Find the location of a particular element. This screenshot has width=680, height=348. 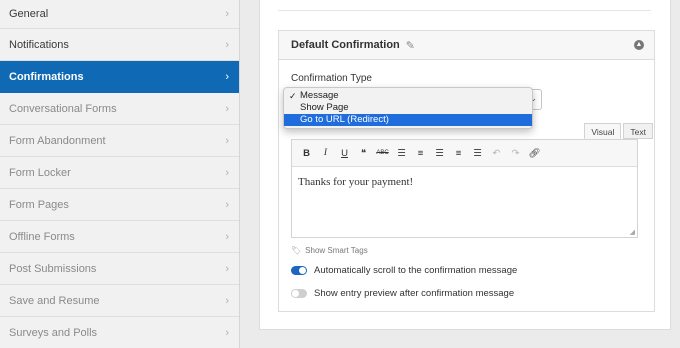

sidebar-item-label: Form Abandonment is located at coordinates (57, 140).